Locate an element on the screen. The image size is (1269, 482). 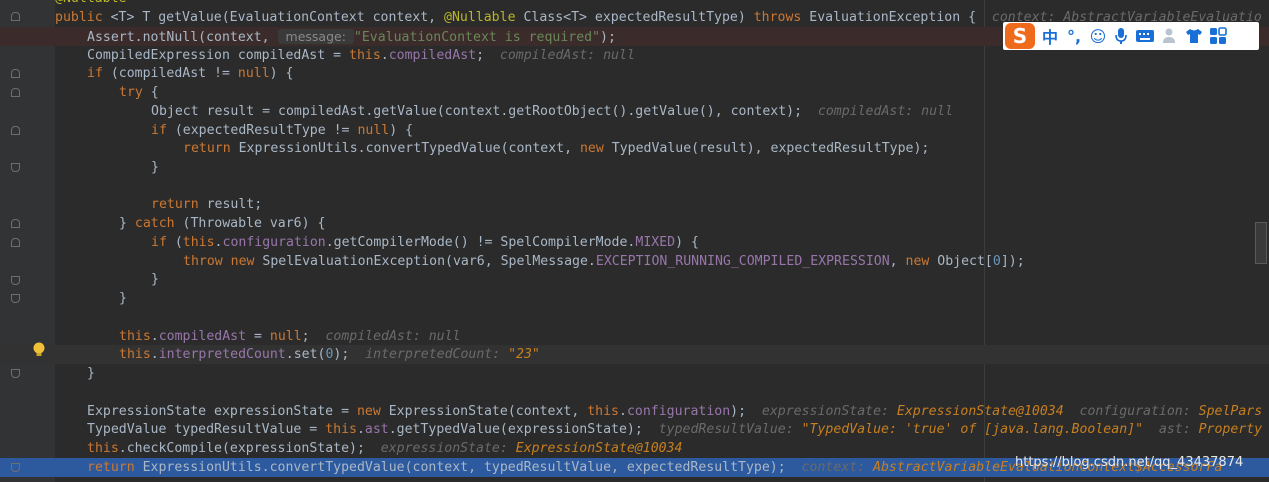
code-token: ( is located at coordinates (174, 242).